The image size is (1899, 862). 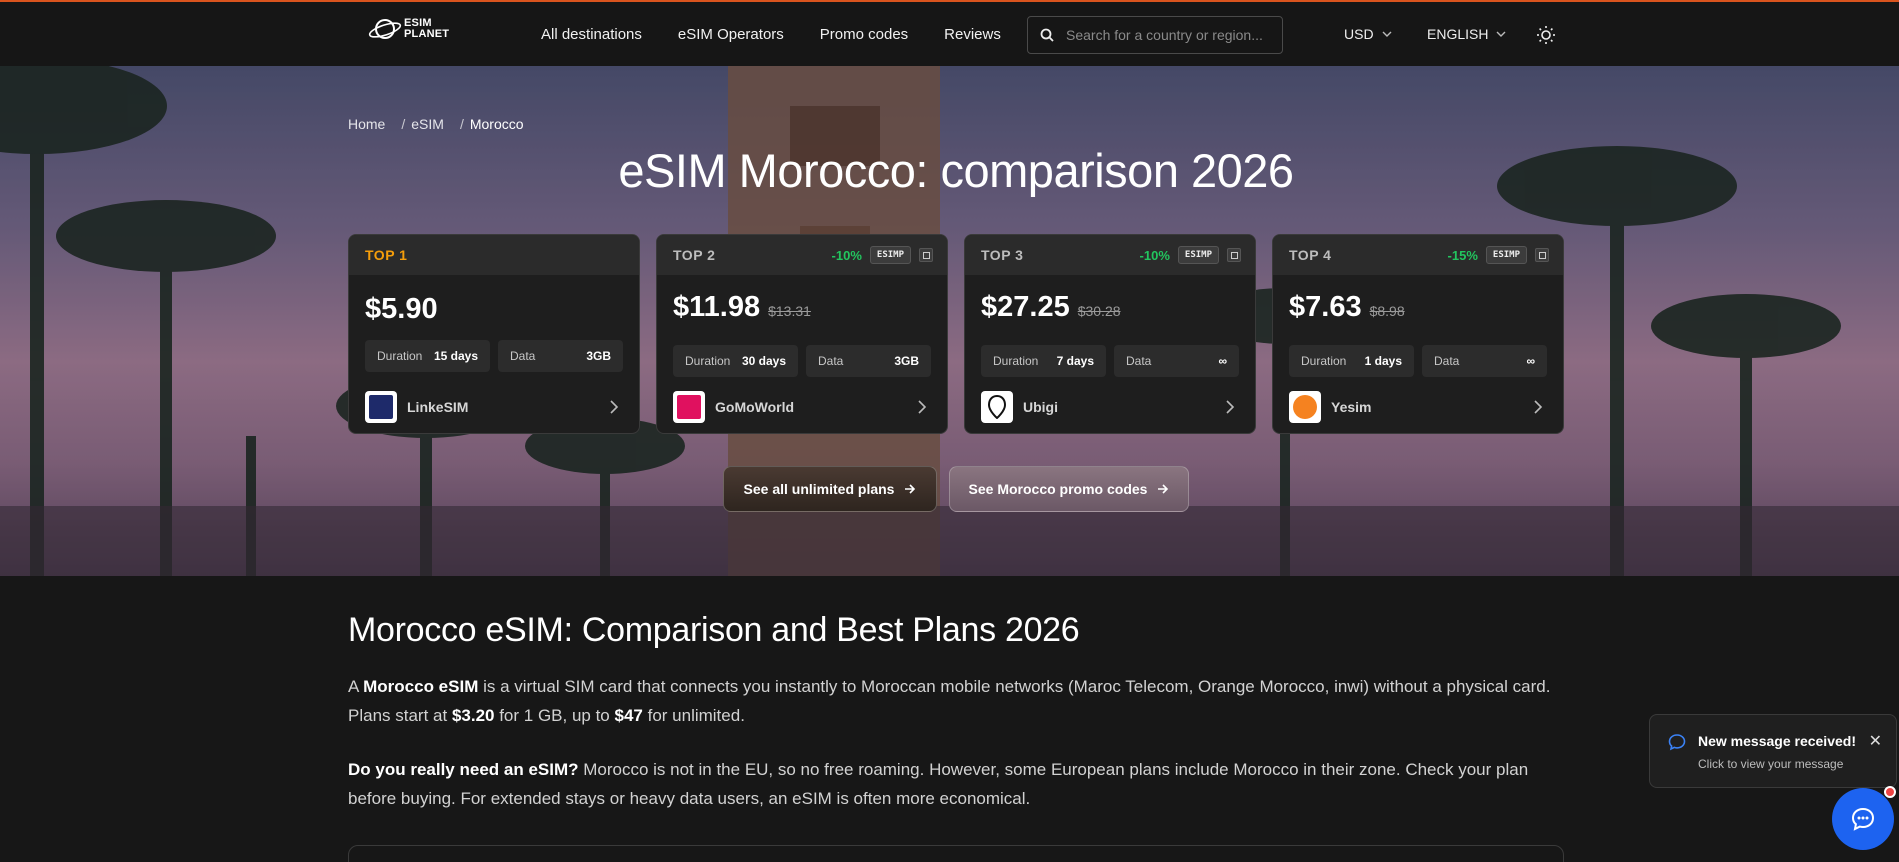 I want to click on theme-toggle-button, so click(x=1546, y=35).